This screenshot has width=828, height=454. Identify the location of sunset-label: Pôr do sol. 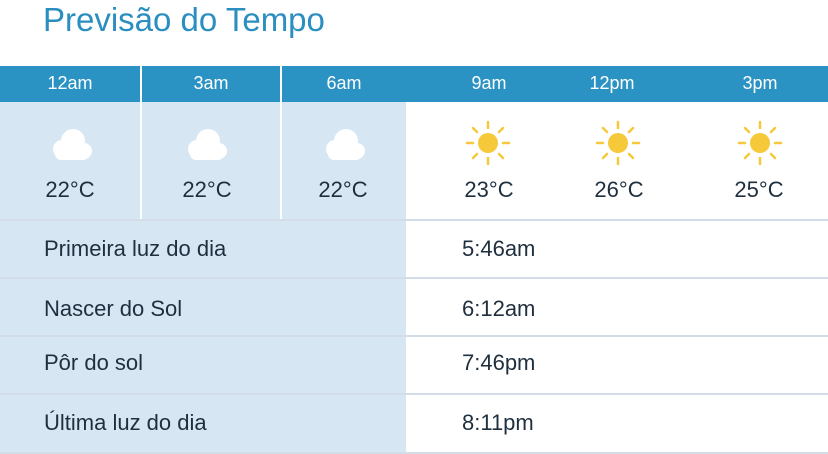
(94, 362).